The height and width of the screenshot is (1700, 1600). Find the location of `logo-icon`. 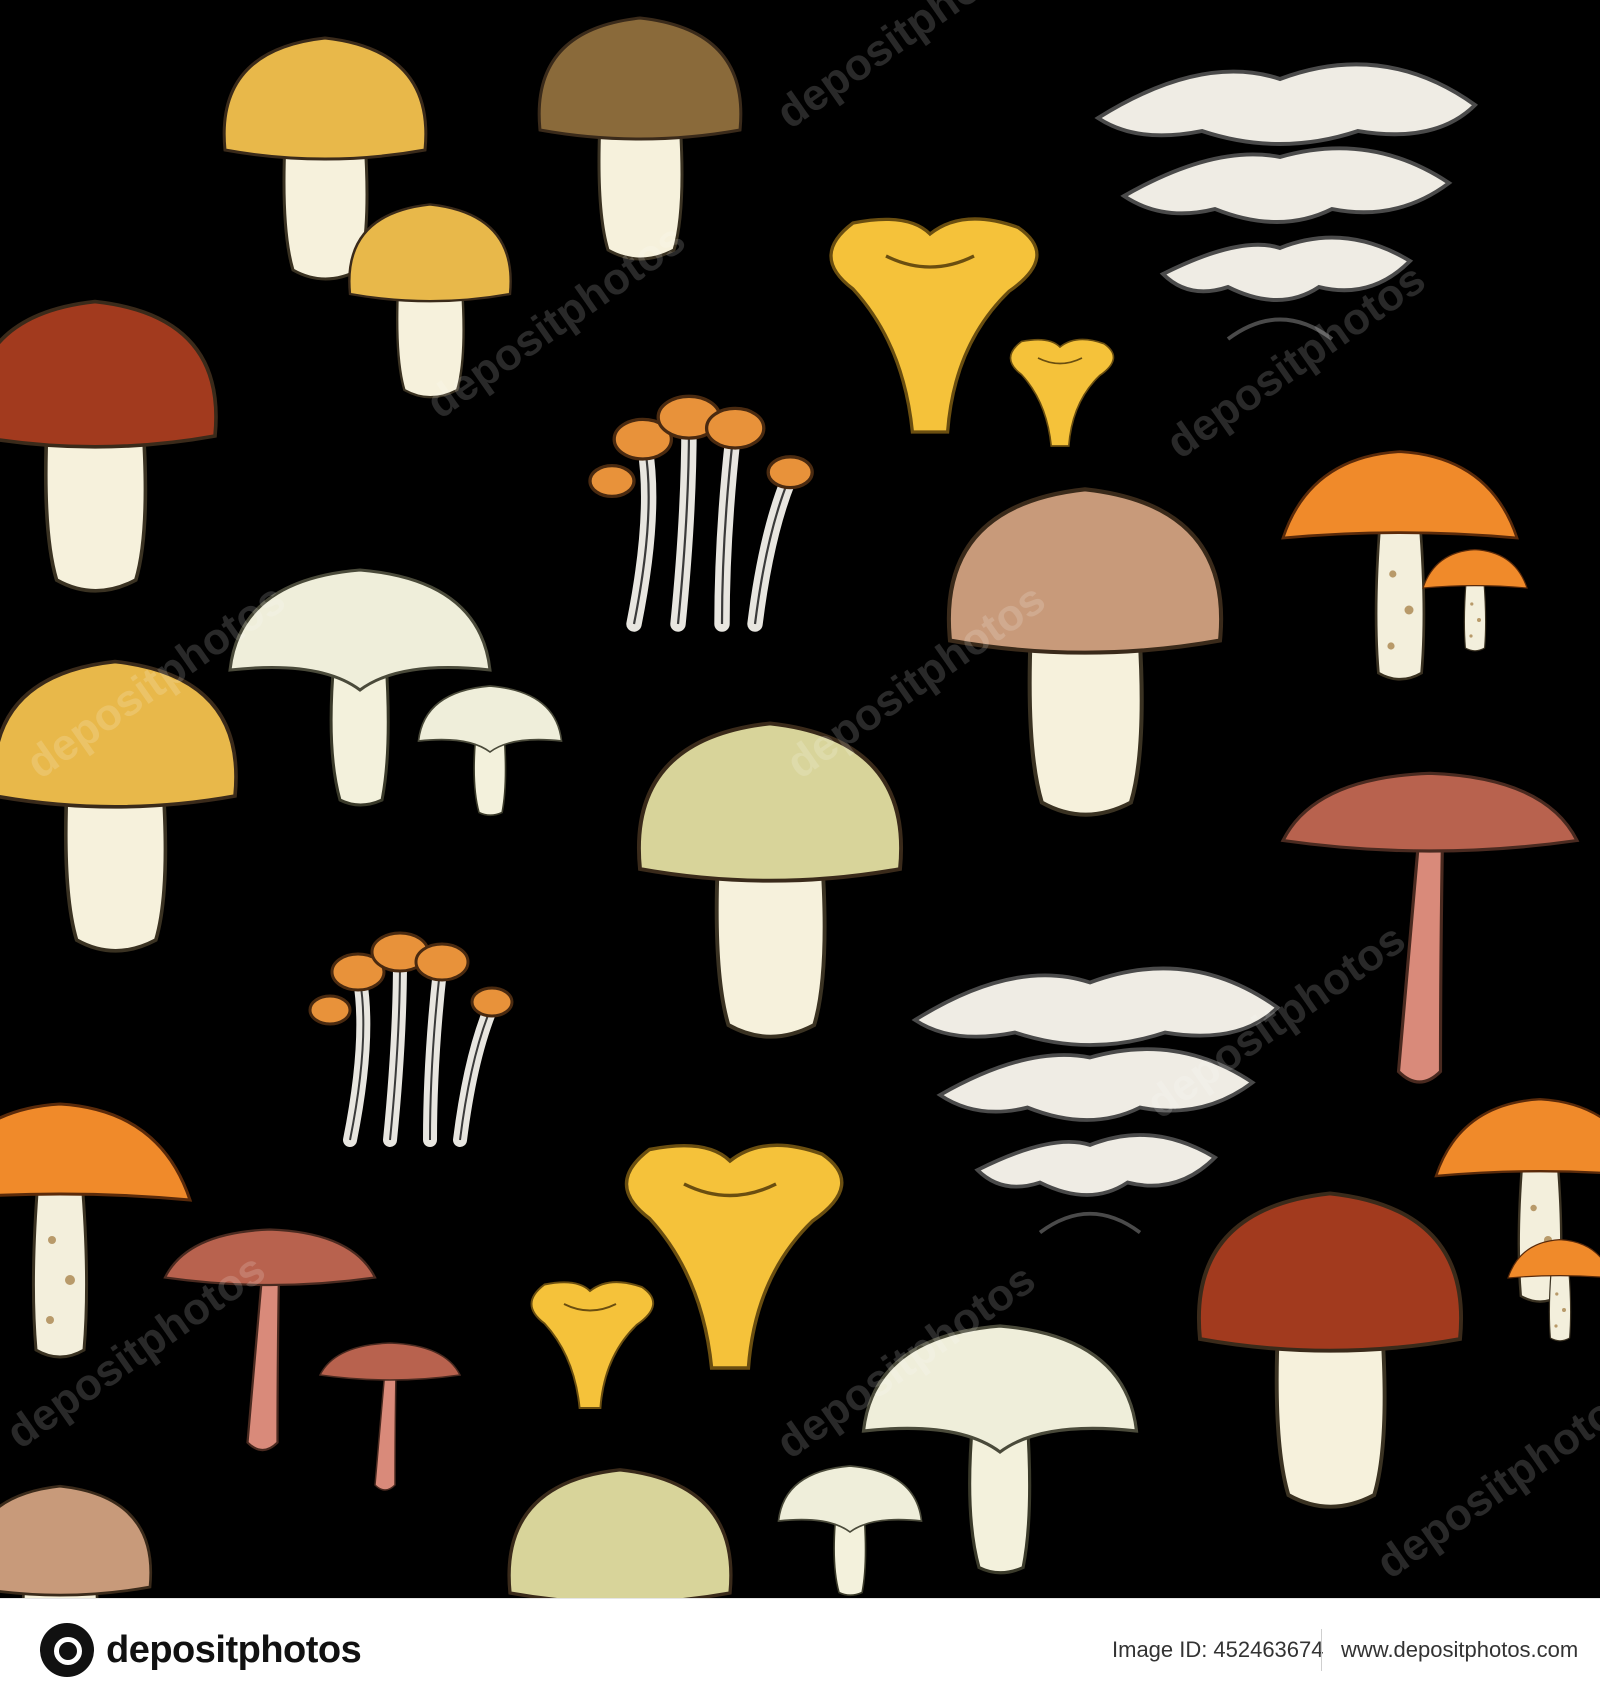

logo-icon is located at coordinates (67, 1650).